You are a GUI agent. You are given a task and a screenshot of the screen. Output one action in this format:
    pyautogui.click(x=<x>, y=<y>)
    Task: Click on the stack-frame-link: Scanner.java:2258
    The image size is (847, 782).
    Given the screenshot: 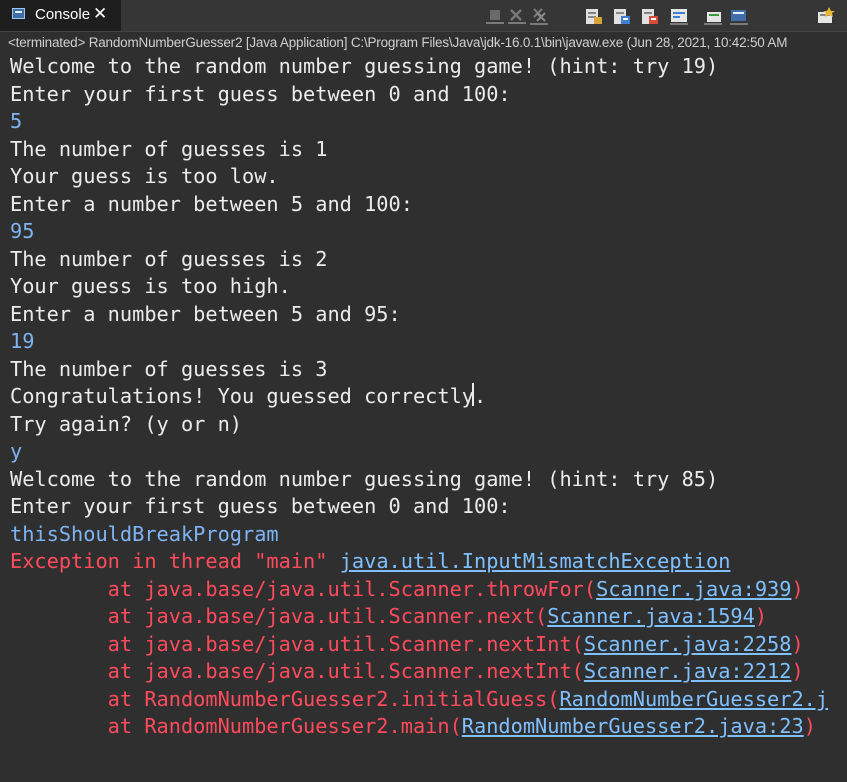 What is the action you would take?
    pyautogui.click(x=688, y=644)
    